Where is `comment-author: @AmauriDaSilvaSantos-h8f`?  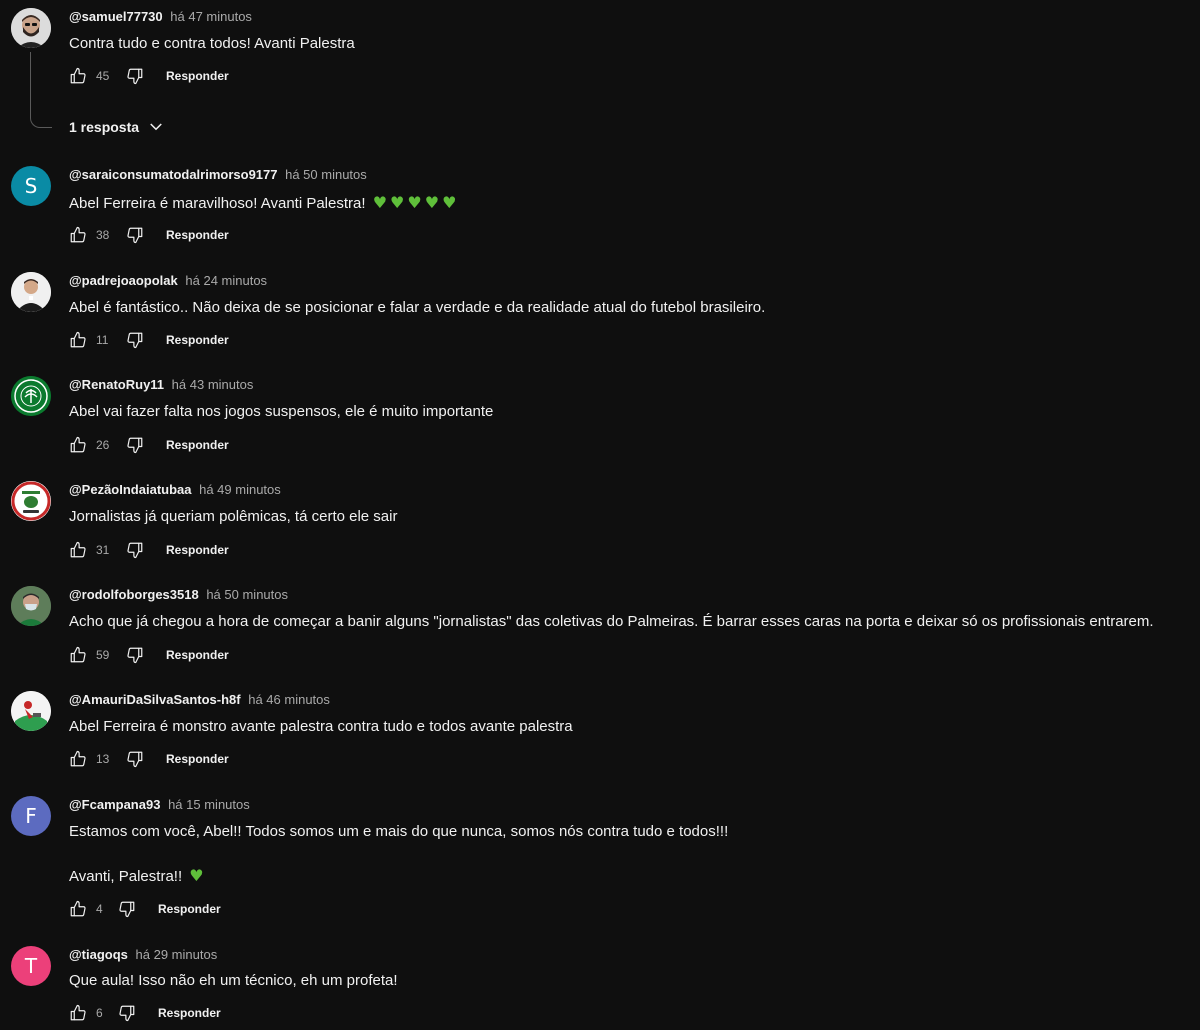 comment-author: @AmauriDaSilvaSantos-h8f is located at coordinates (155, 699).